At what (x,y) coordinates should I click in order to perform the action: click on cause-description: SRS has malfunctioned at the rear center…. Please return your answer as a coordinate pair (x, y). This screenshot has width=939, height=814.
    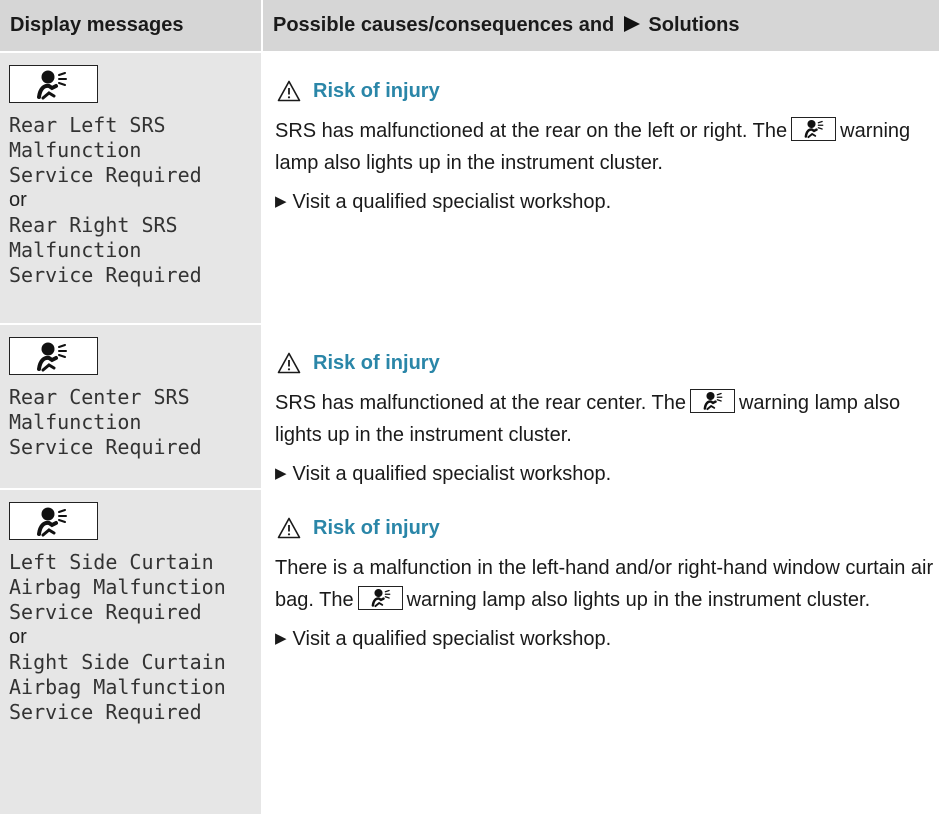
    Looking at the image, I should click on (605, 419).